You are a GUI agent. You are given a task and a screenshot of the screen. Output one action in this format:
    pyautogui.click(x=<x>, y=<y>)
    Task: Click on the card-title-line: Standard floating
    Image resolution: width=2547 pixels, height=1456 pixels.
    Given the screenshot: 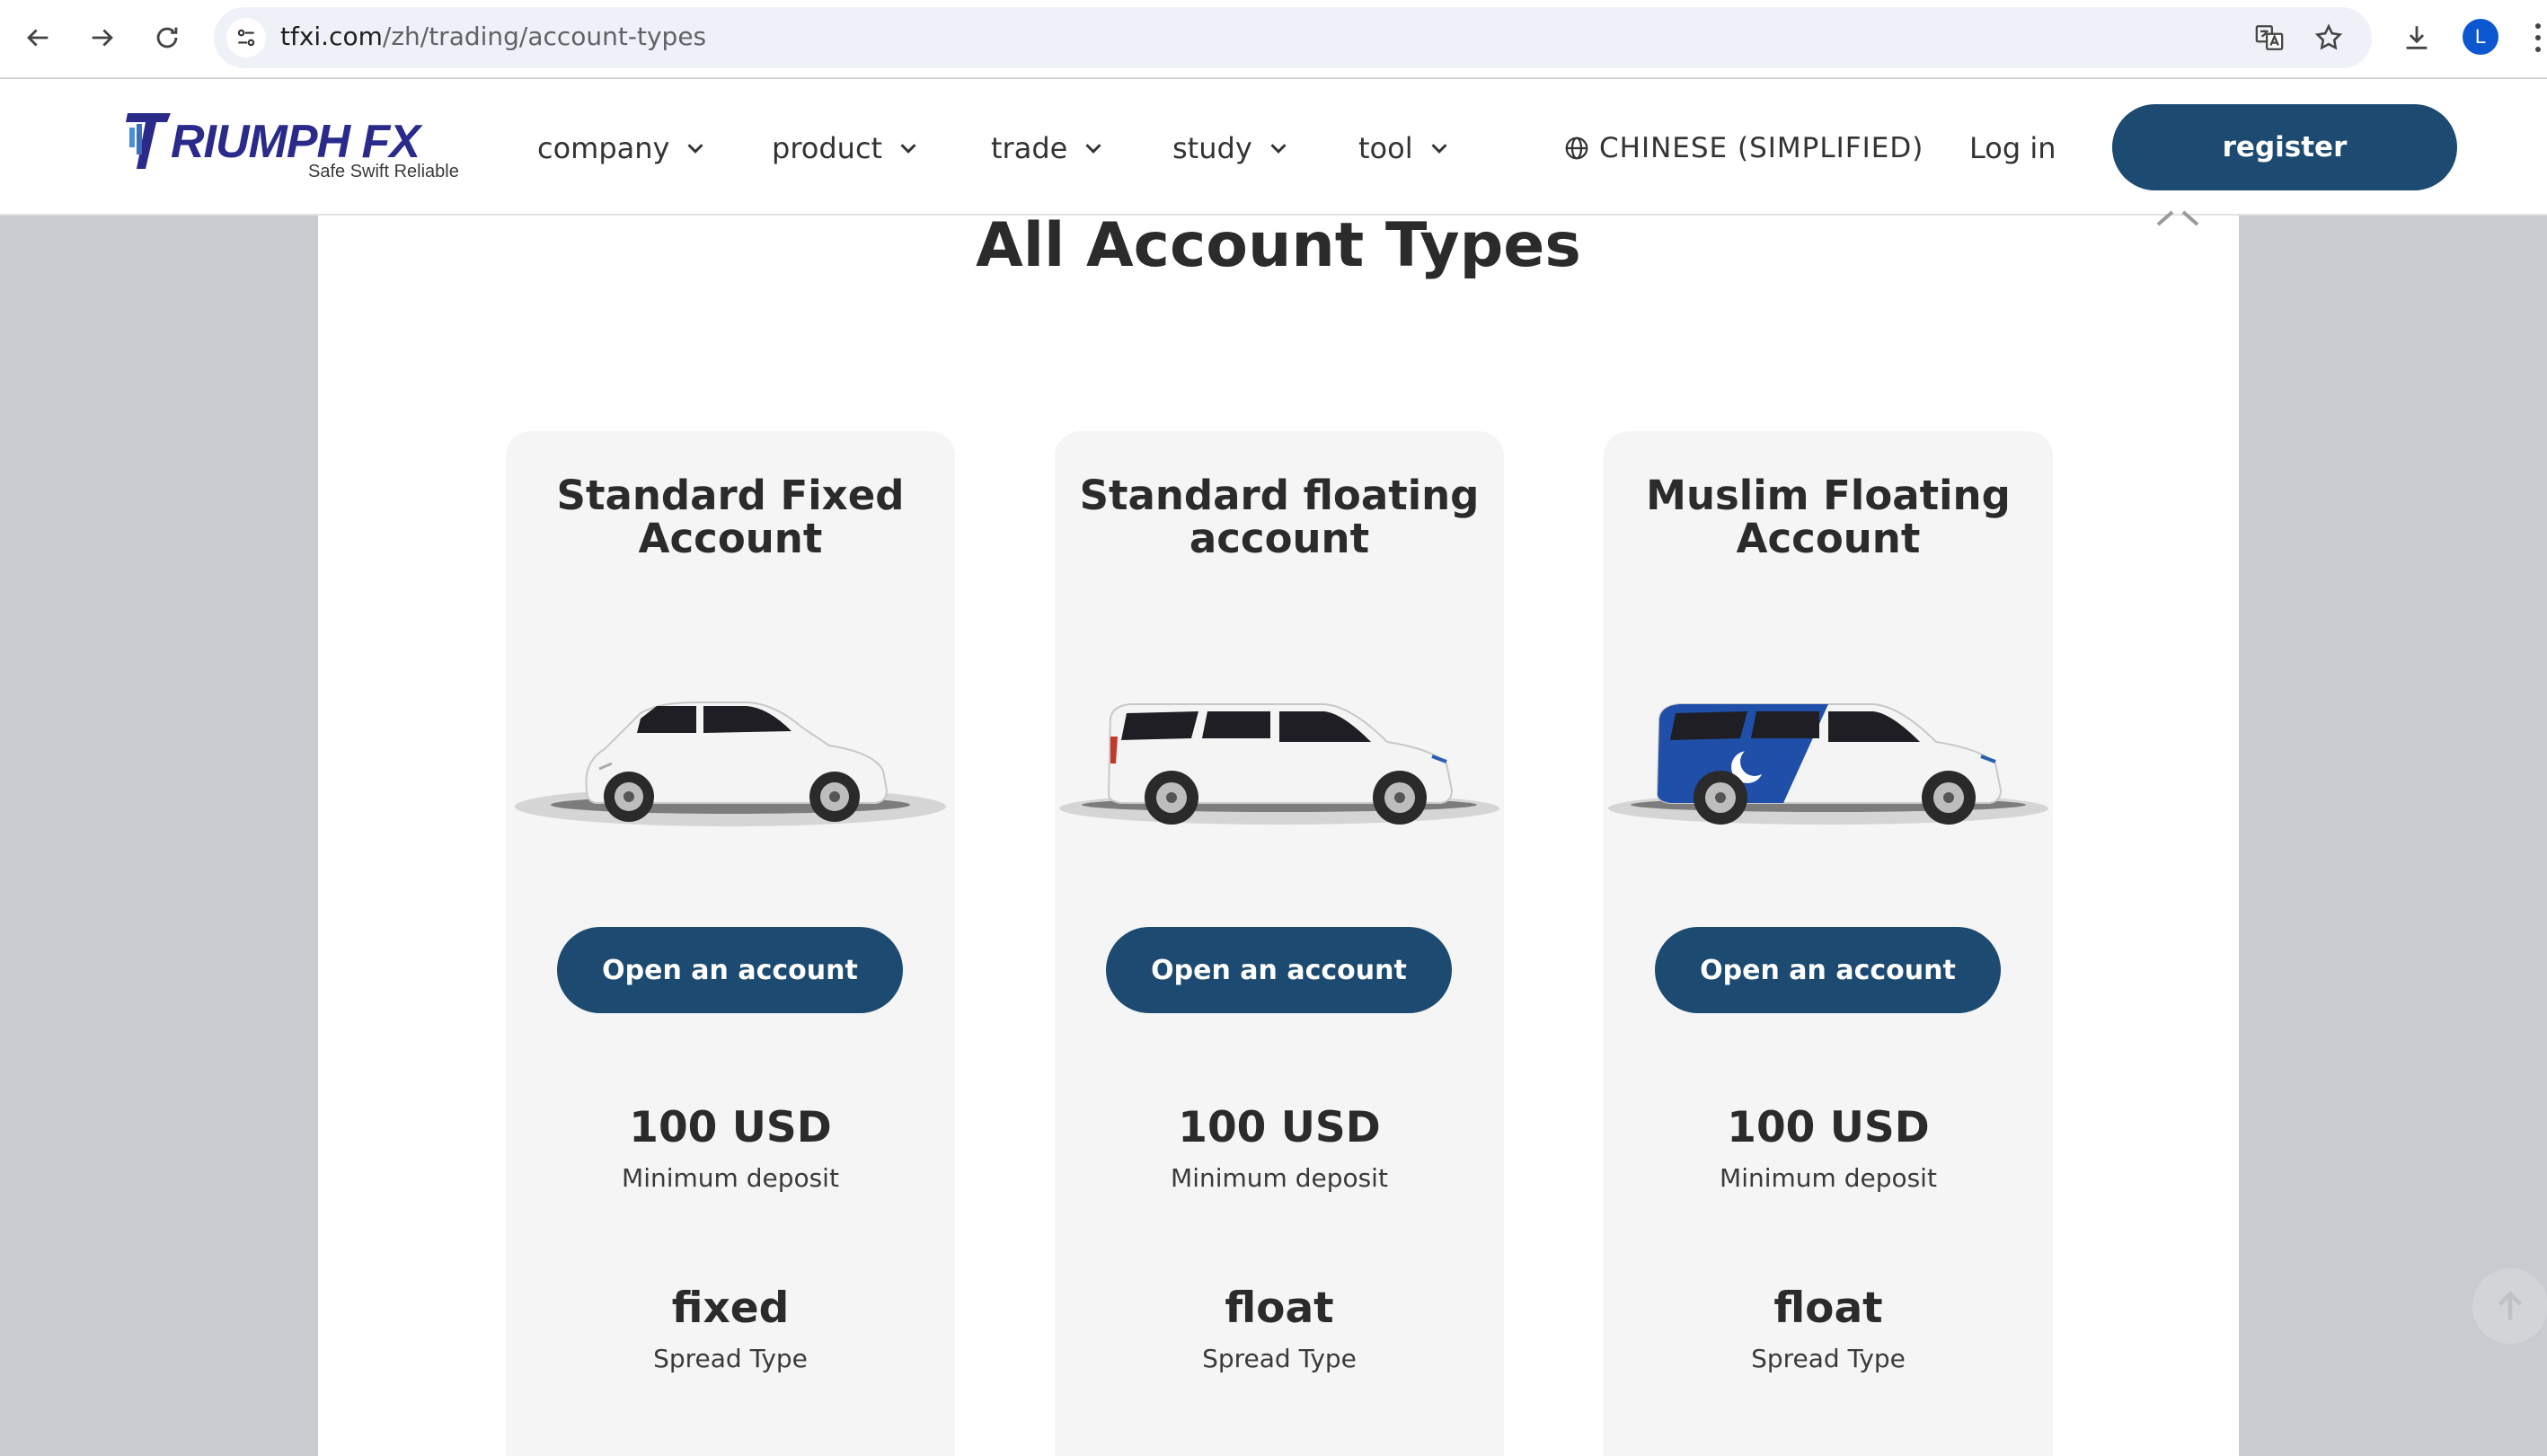 What is the action you would take?
    pyautogui.click(x=1279, y=496)
    